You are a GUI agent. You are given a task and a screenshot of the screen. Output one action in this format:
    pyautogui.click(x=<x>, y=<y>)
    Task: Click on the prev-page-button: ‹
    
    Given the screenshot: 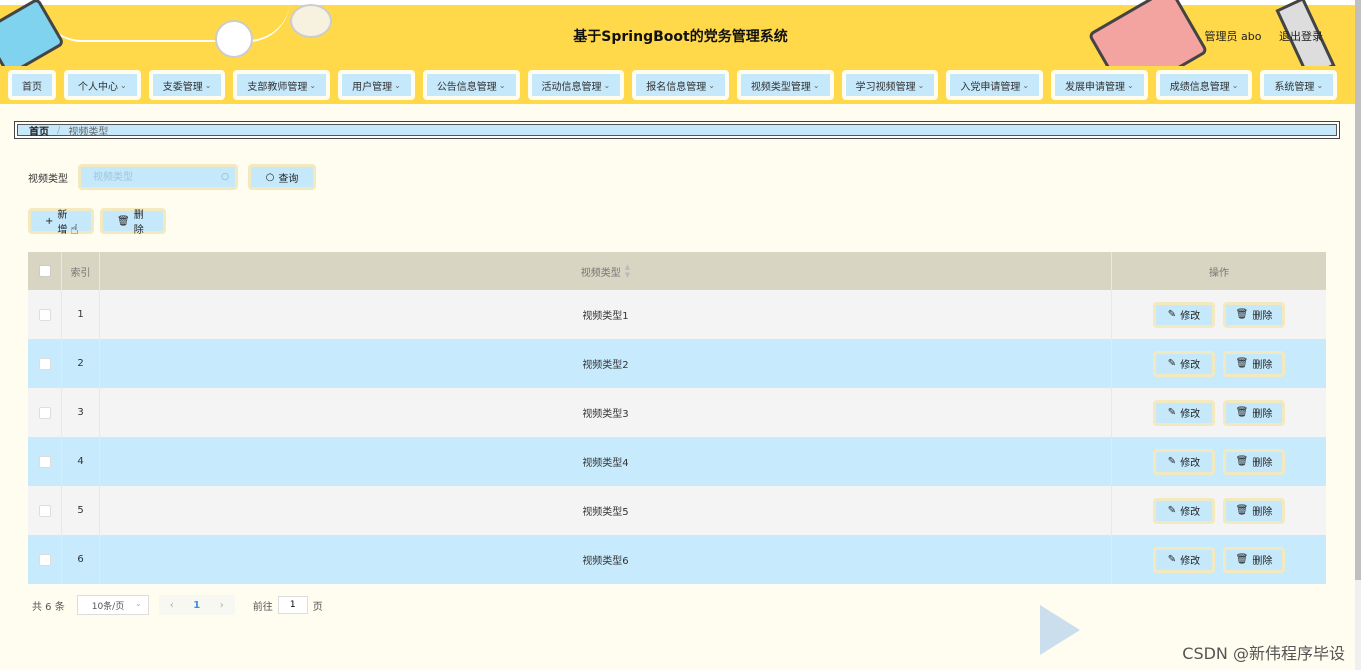 What is the action you would take?
    pyautogui.click(x=172, y=605)
    